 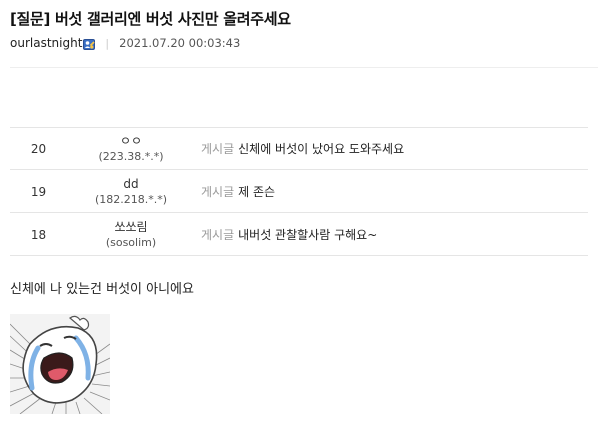 What do you see at coordinates (89, 44) in the screenshot?
I see `fixed-nickname-badge-icon` at bounding box center [89, 44].